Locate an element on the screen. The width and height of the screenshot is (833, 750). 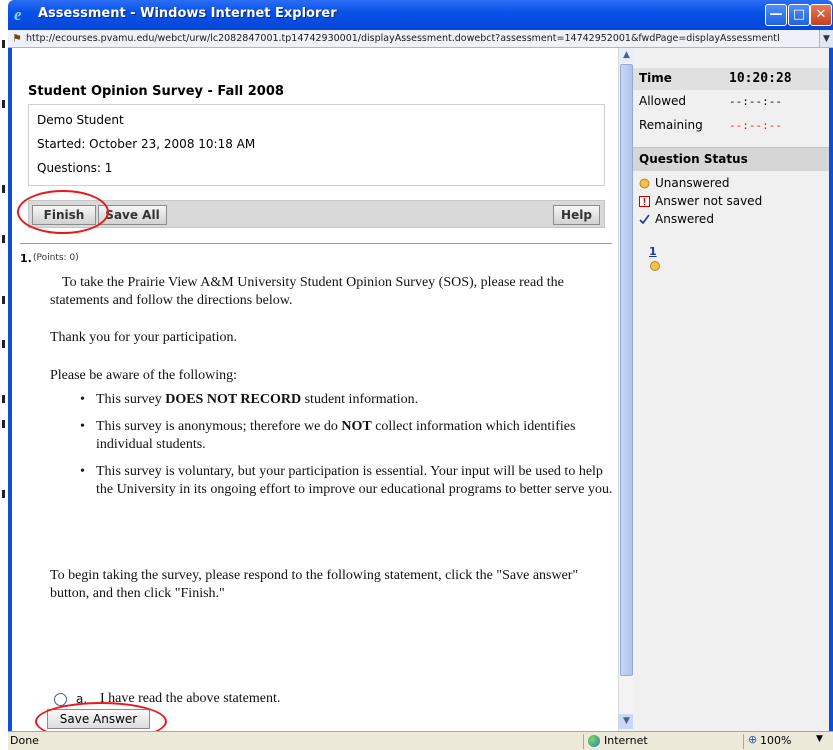
started-time: Started: October 23, 2008 10:18 AM is located at coordinates (146, 144).